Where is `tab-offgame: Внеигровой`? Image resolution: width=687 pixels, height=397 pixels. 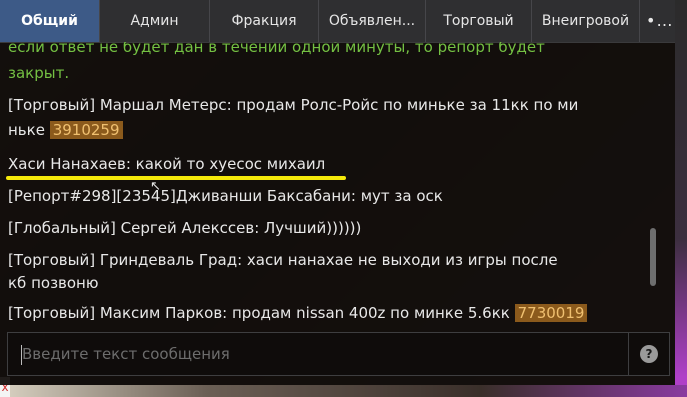 tab-offgame: Внеигровой is located at coordinates (586, 21).